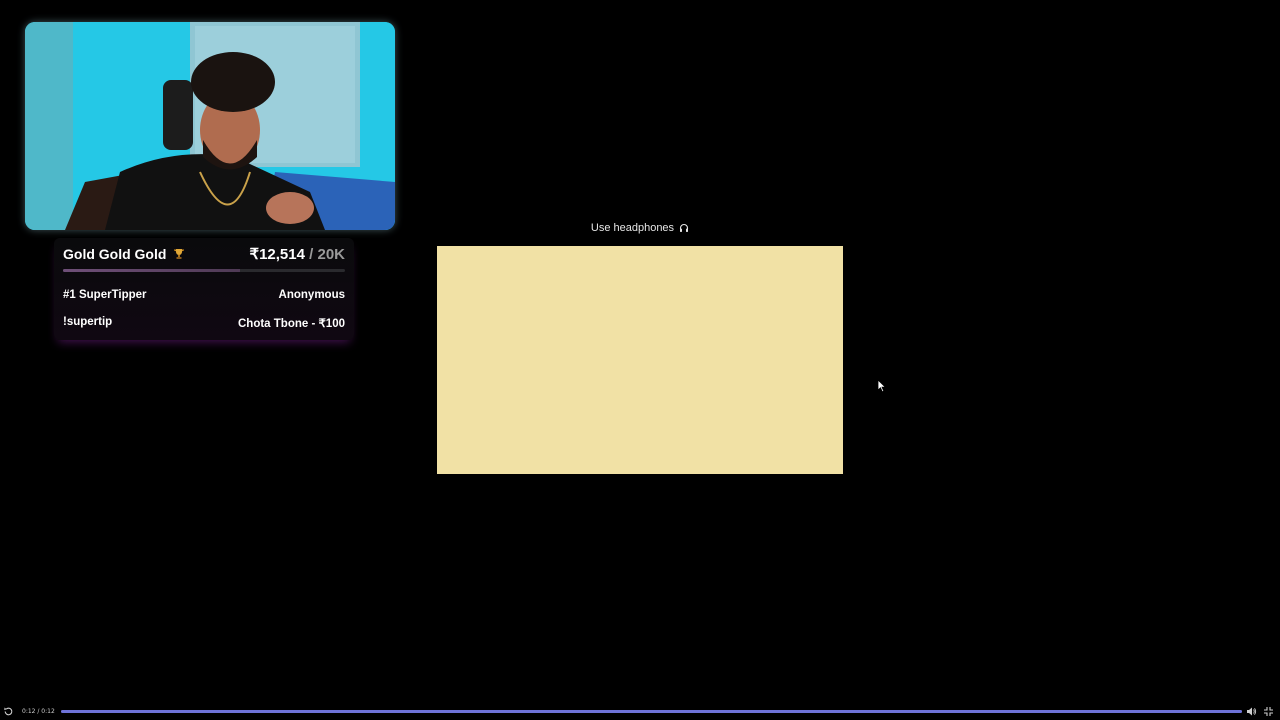  What do you see at coordinates (882, 386) in the screenshot?
I see `mouse-cursor-icon` at bounding box center [882, 386].